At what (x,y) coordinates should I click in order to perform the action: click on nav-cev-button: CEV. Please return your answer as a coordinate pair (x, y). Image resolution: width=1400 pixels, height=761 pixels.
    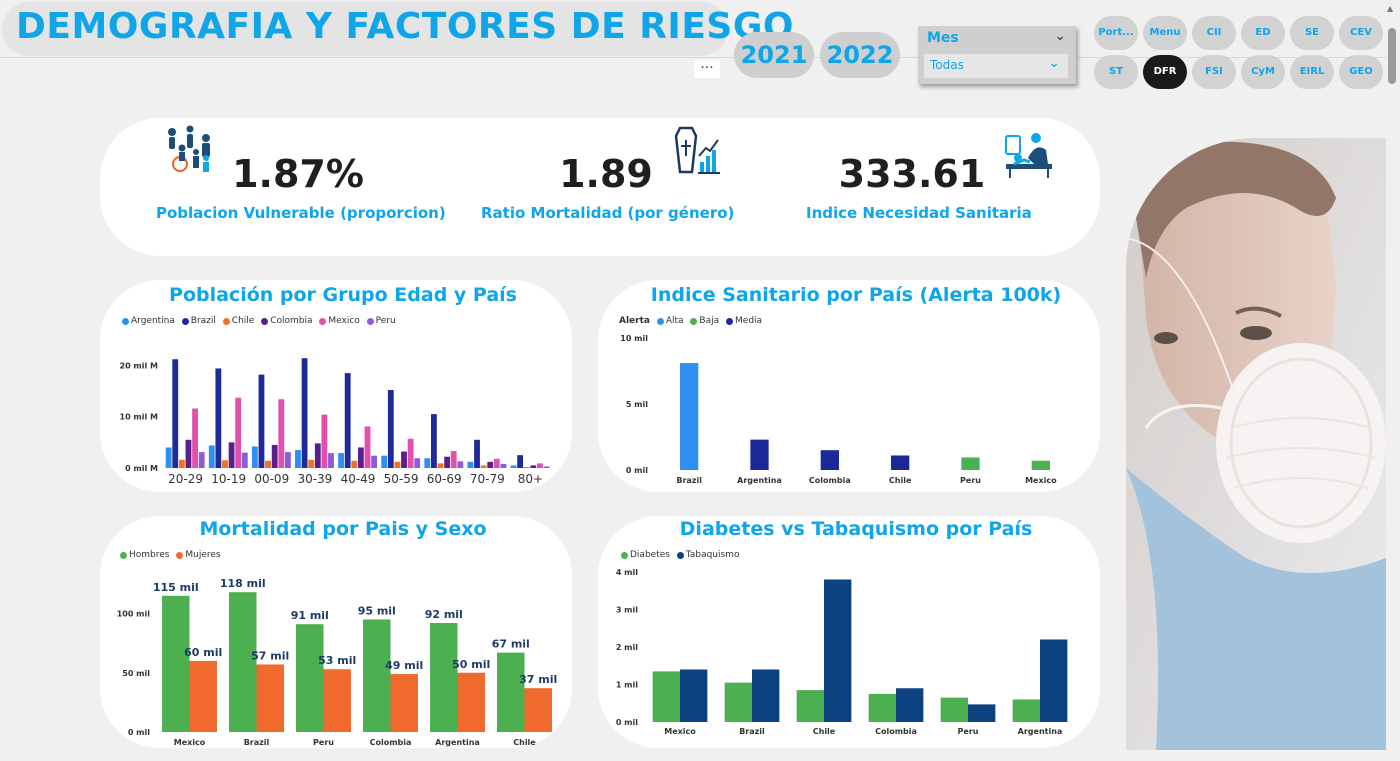
    Looking at the image, I should click on (1361, 33).